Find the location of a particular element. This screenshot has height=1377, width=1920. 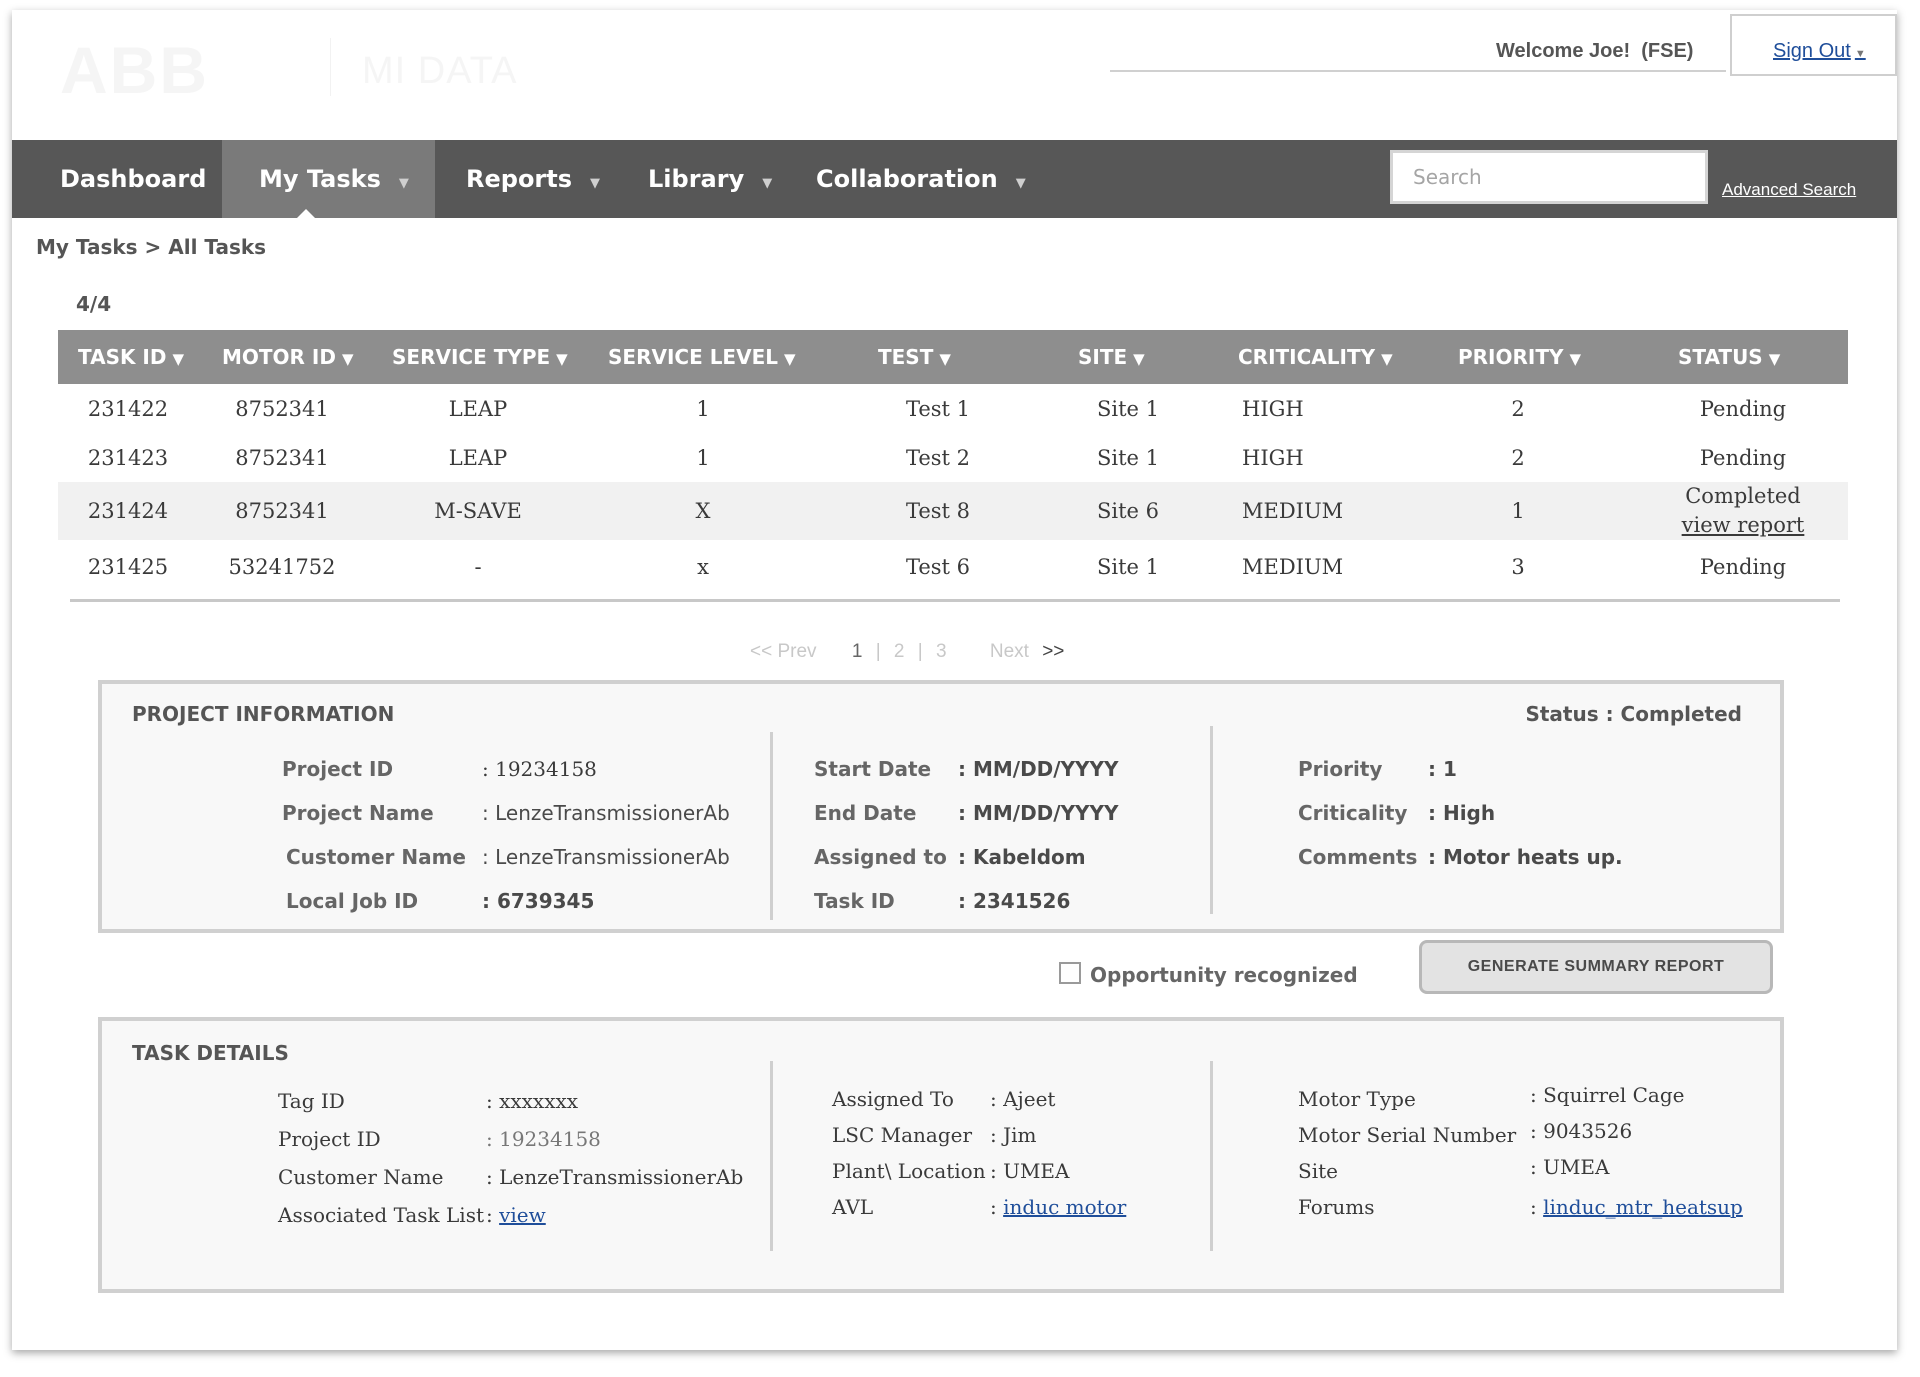

column-header-label: SERVICE LEVEL is located at coordinates (693, 357).